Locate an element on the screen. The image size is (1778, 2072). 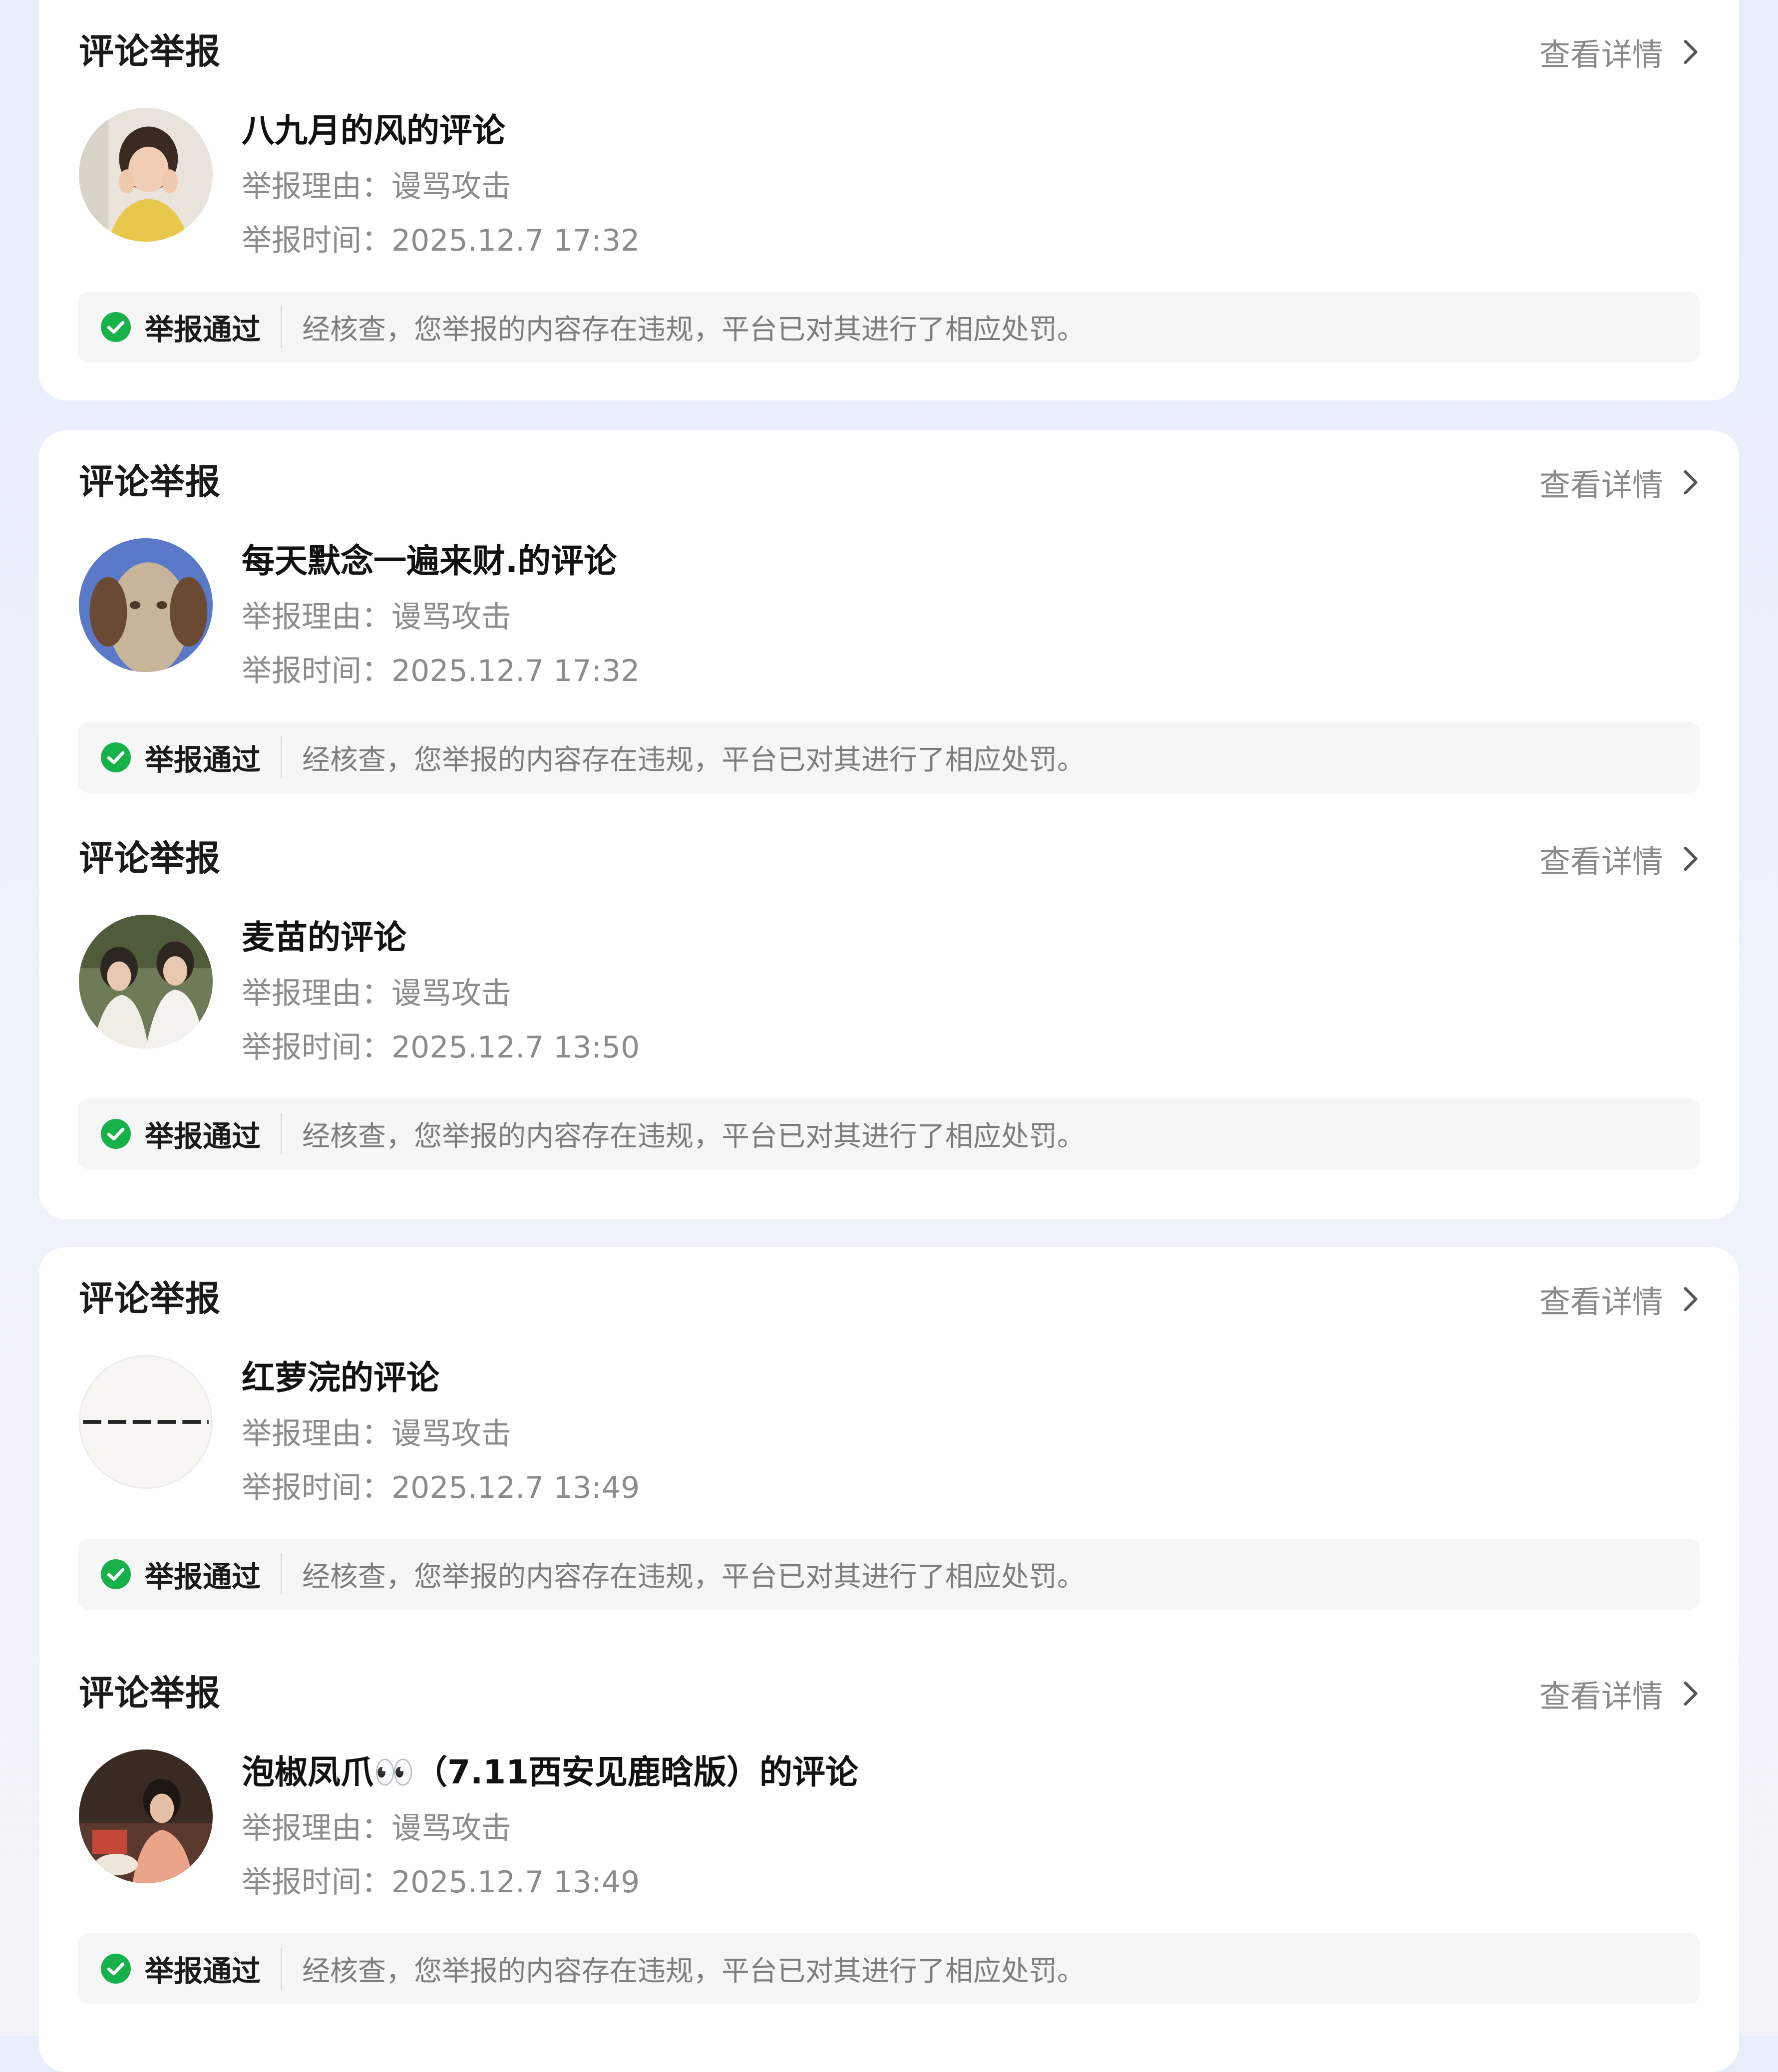
comment-author-title: 每天默念一遍来财.的评论 is located at coordinates (441, 561).